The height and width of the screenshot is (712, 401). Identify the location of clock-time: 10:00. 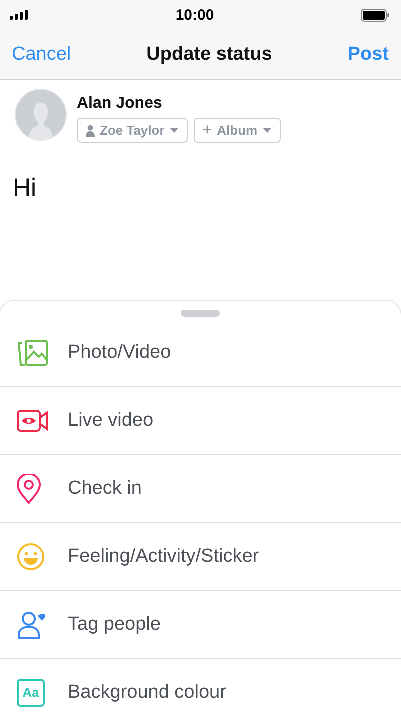
(195, 15).